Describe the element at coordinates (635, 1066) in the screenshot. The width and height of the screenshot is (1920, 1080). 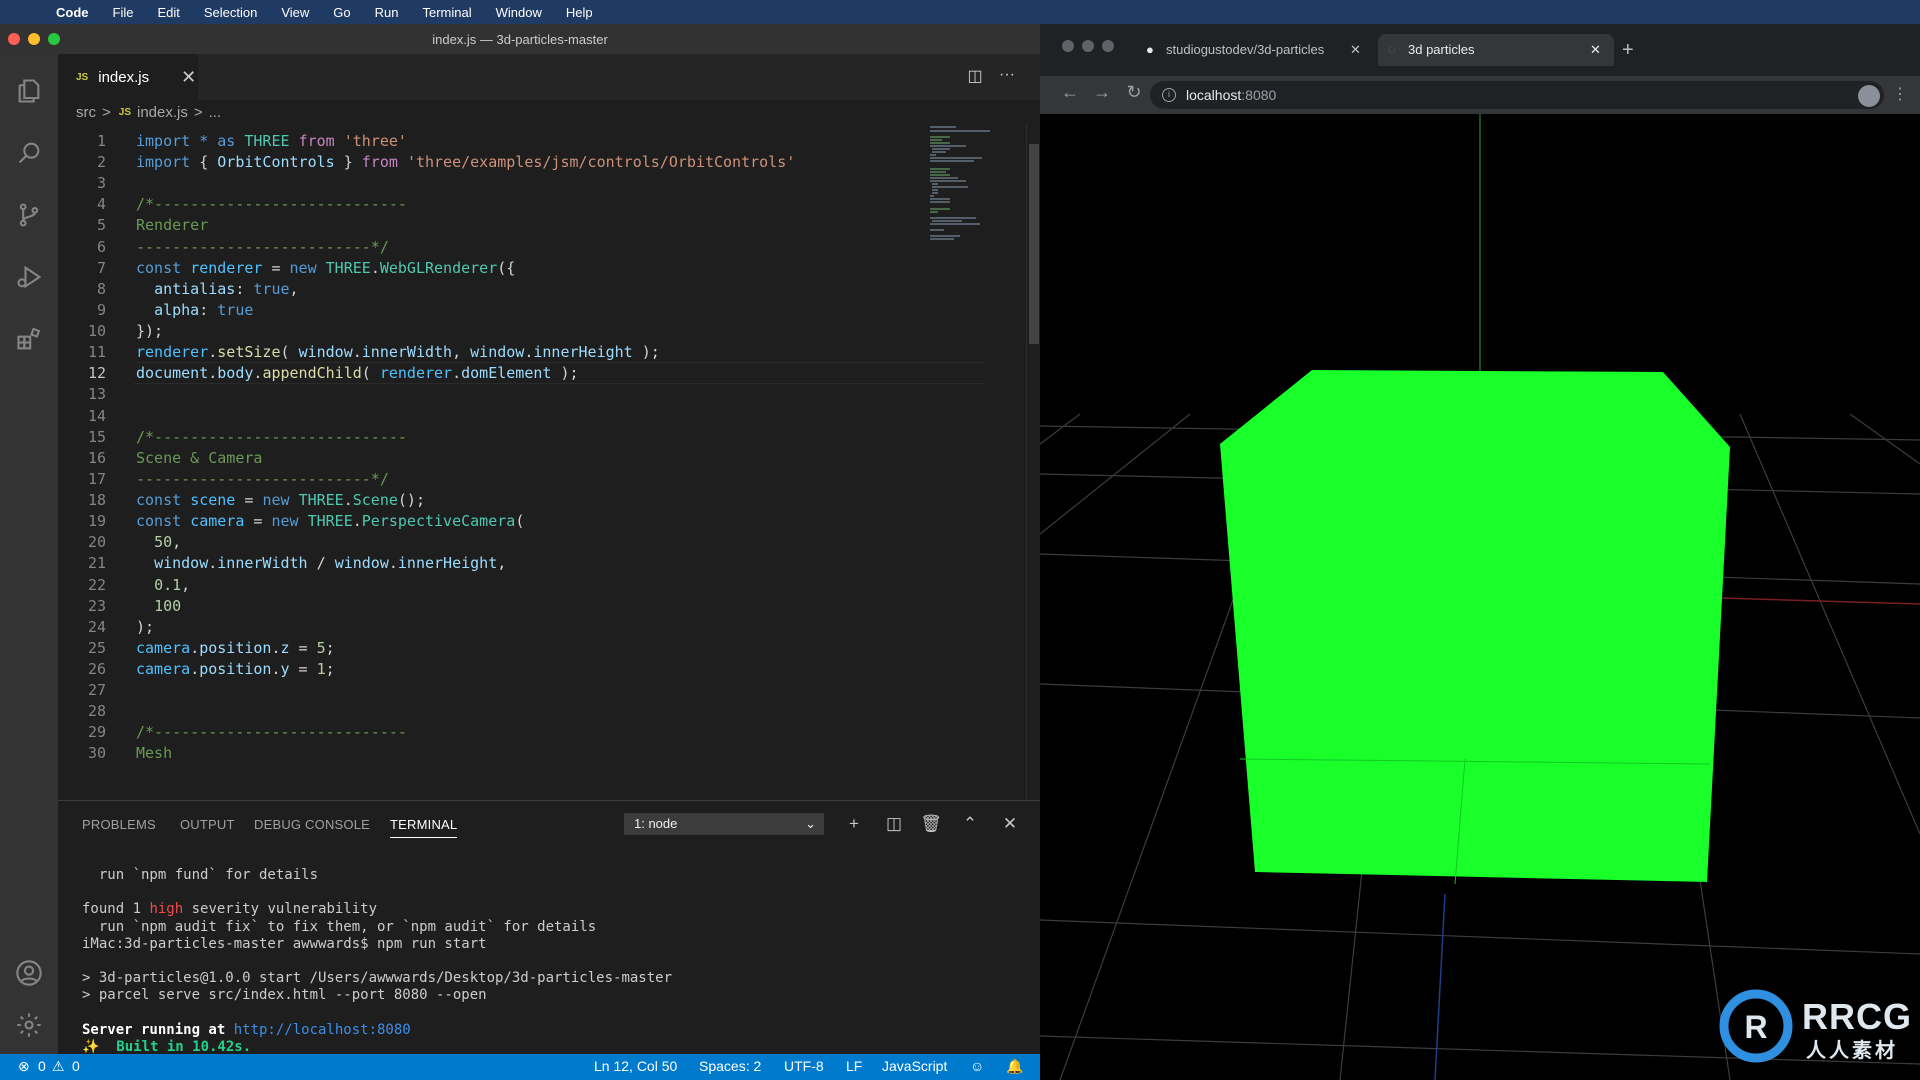
I see `cursor-position: Ln 12, Col 50` at that location.